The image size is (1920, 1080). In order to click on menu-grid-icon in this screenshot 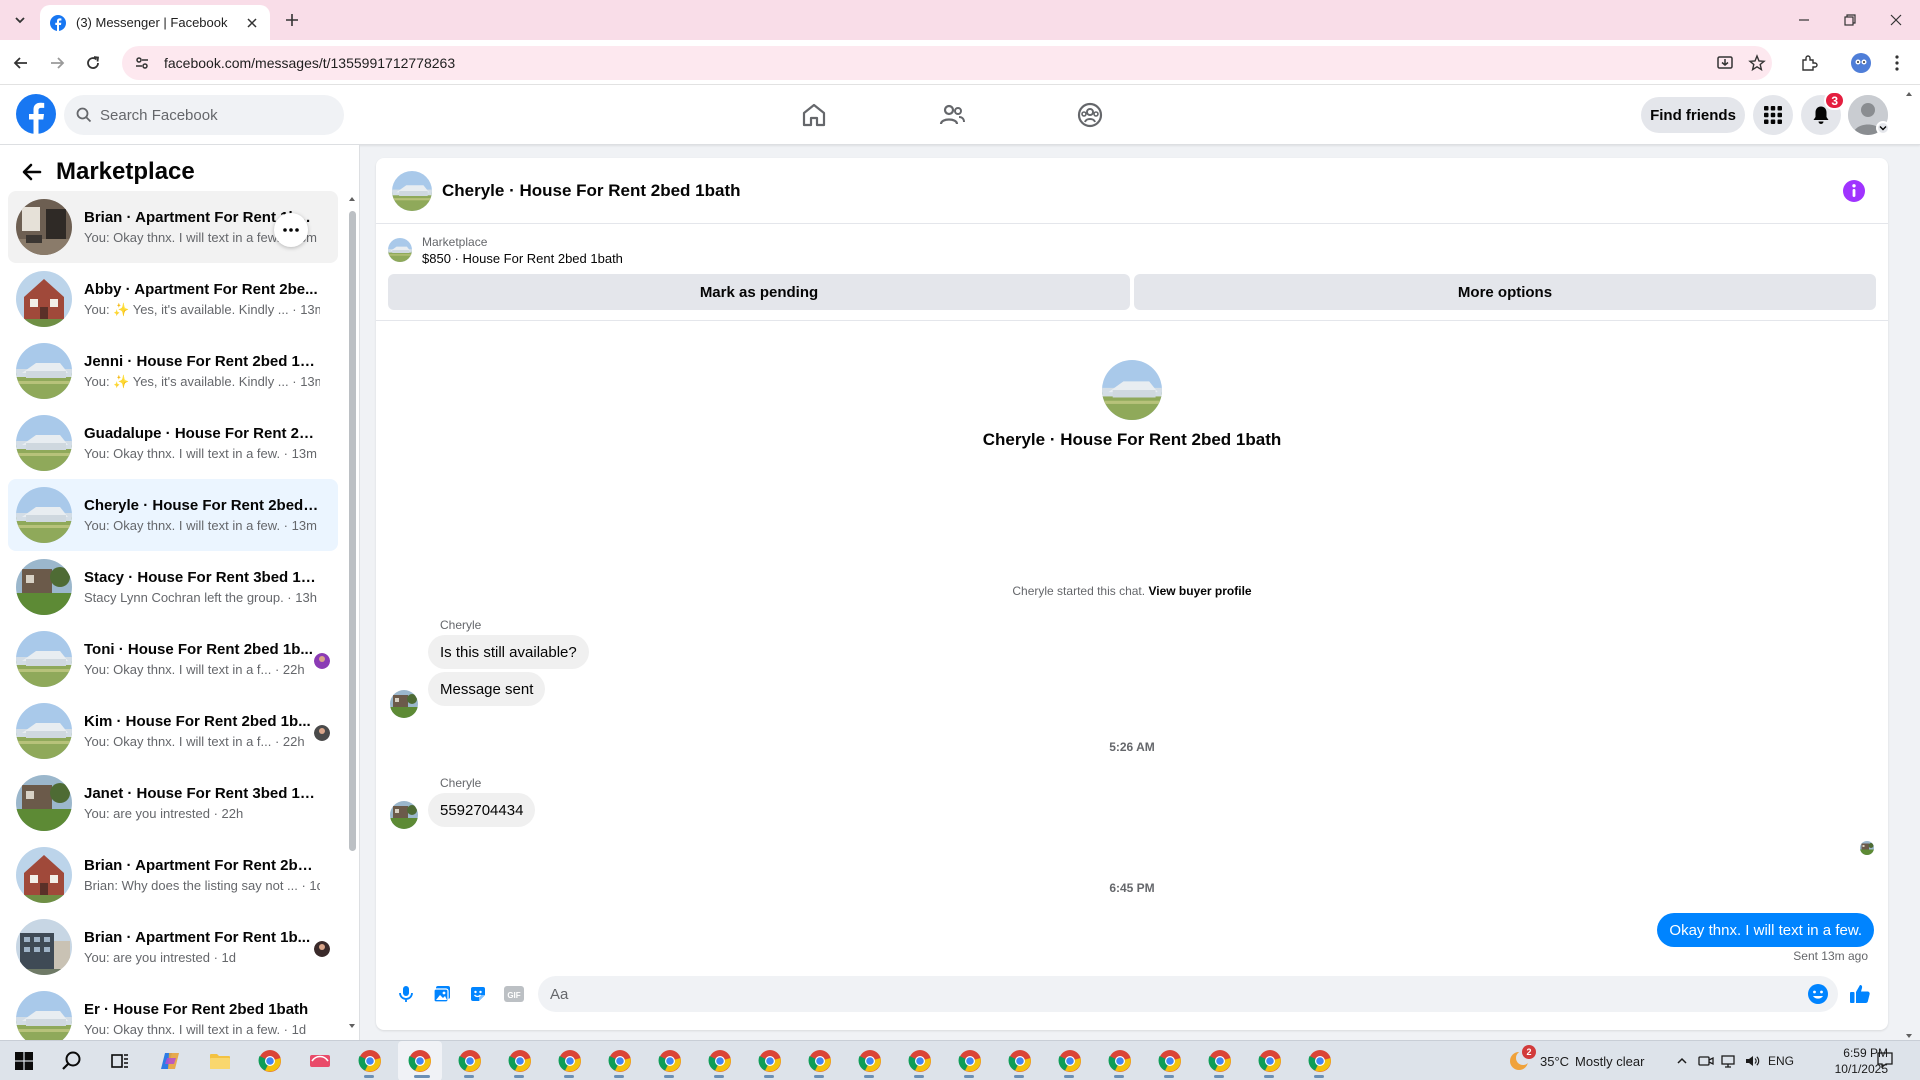, I will do `click(1773, 115)`.